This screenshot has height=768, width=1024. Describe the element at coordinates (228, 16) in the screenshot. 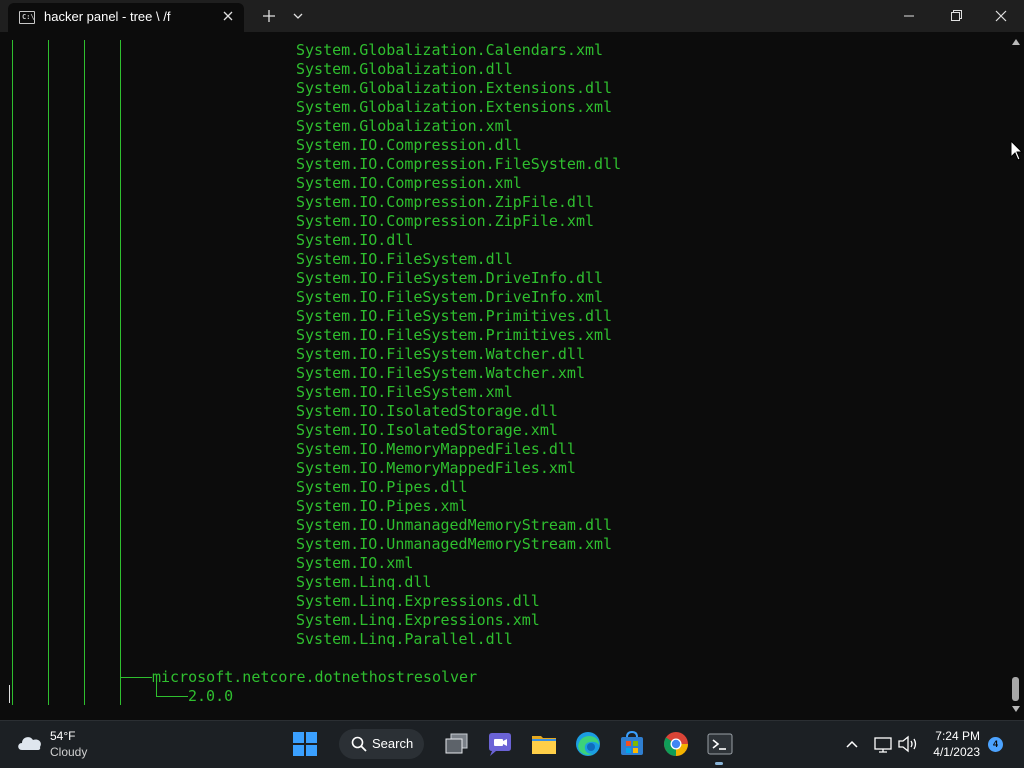

I see `close-tab-icon` at that location.